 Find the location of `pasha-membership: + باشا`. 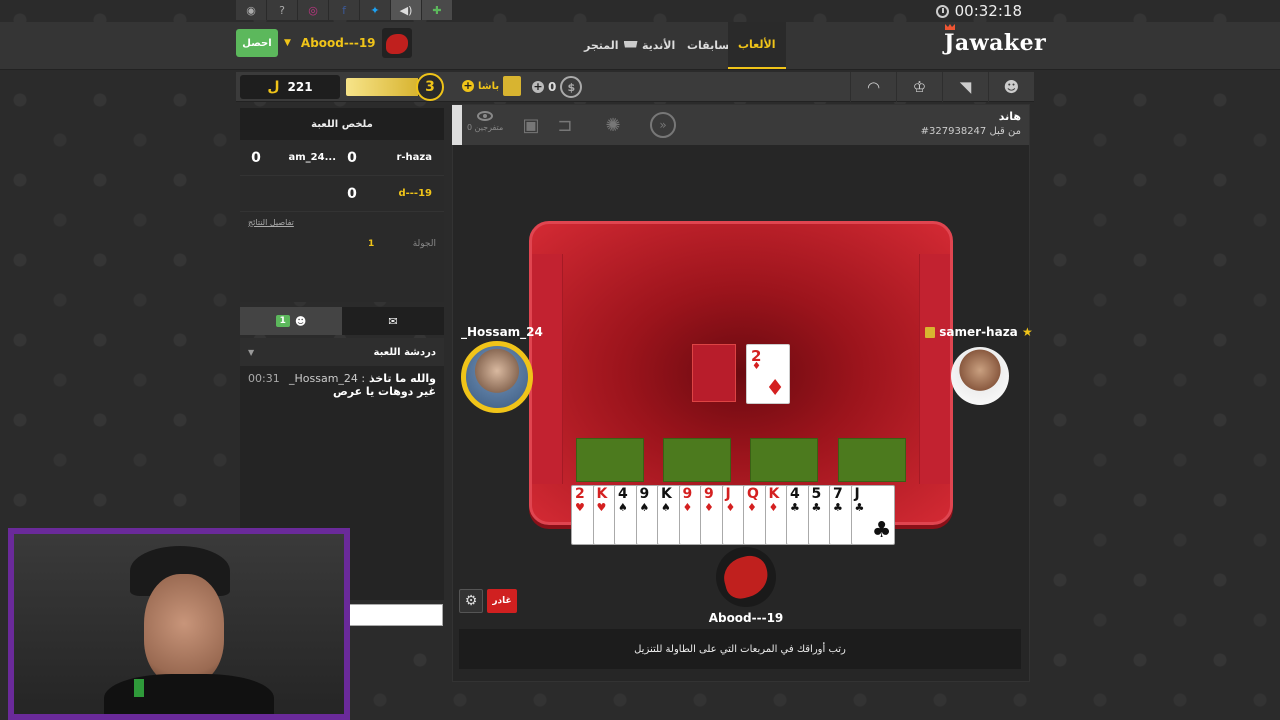

pasha-membership: + باشا is located at coordinates (492, 86).